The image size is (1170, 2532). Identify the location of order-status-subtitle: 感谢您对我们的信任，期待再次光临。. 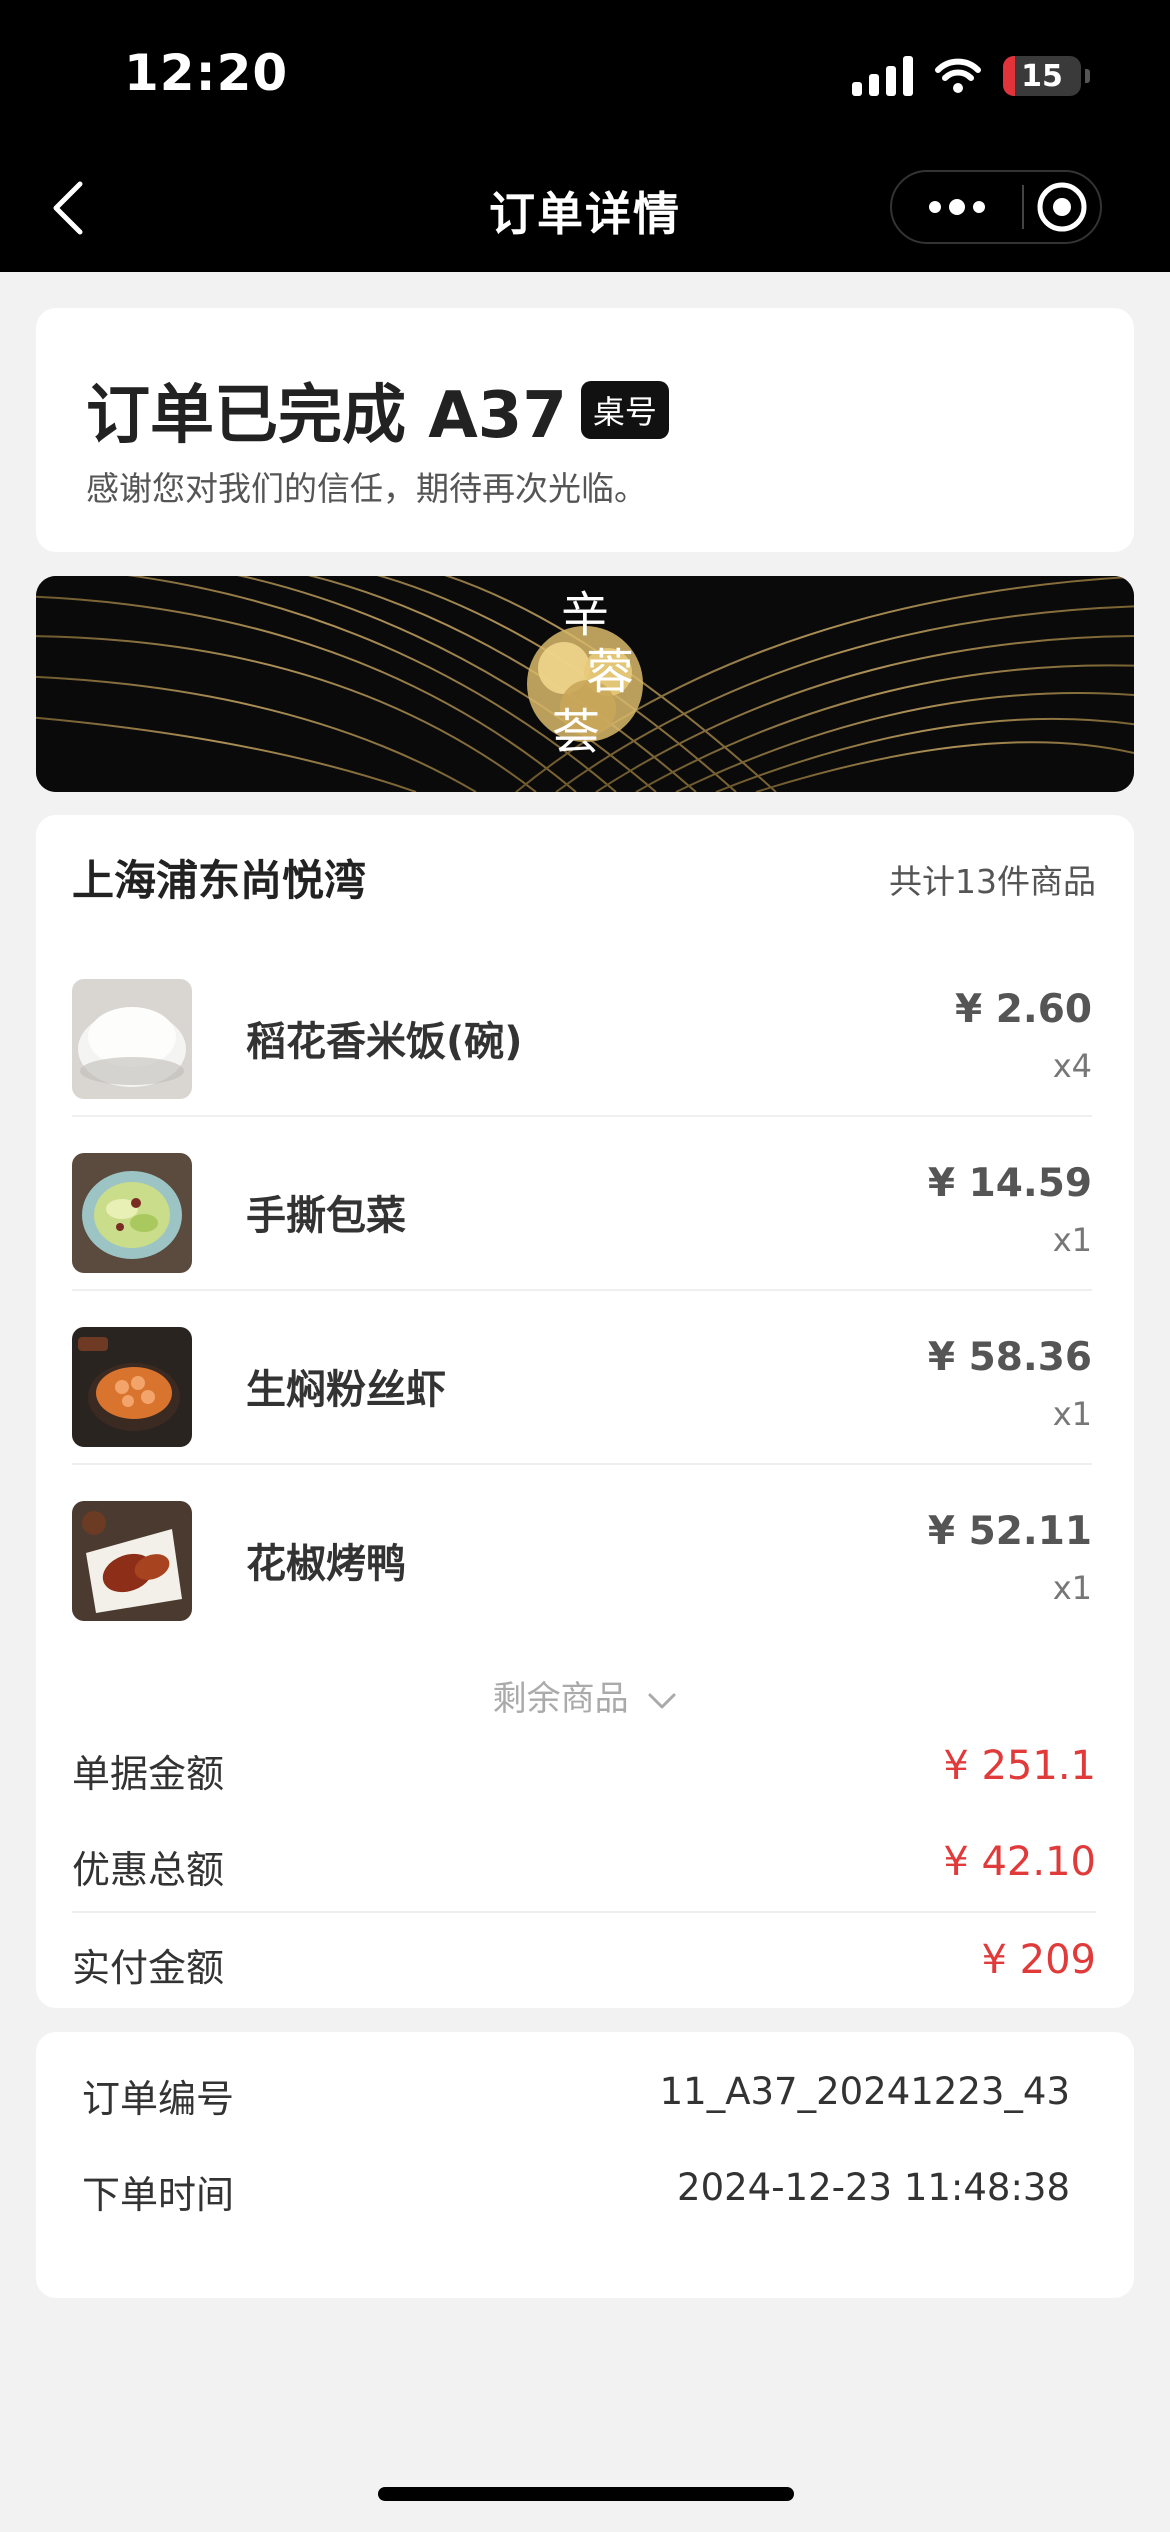
(366, 488).